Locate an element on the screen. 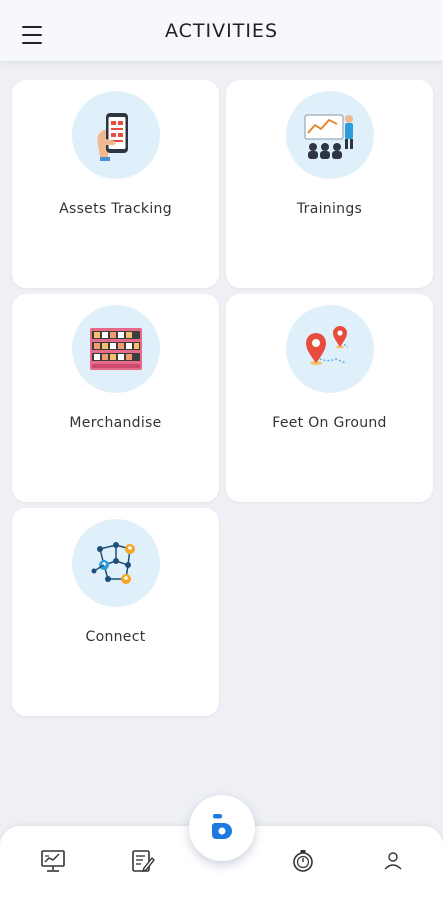 Image resolution: width=443 pixels, height=900 pixels. activity-card-connect: Connect is located at coordinates (115, 612).